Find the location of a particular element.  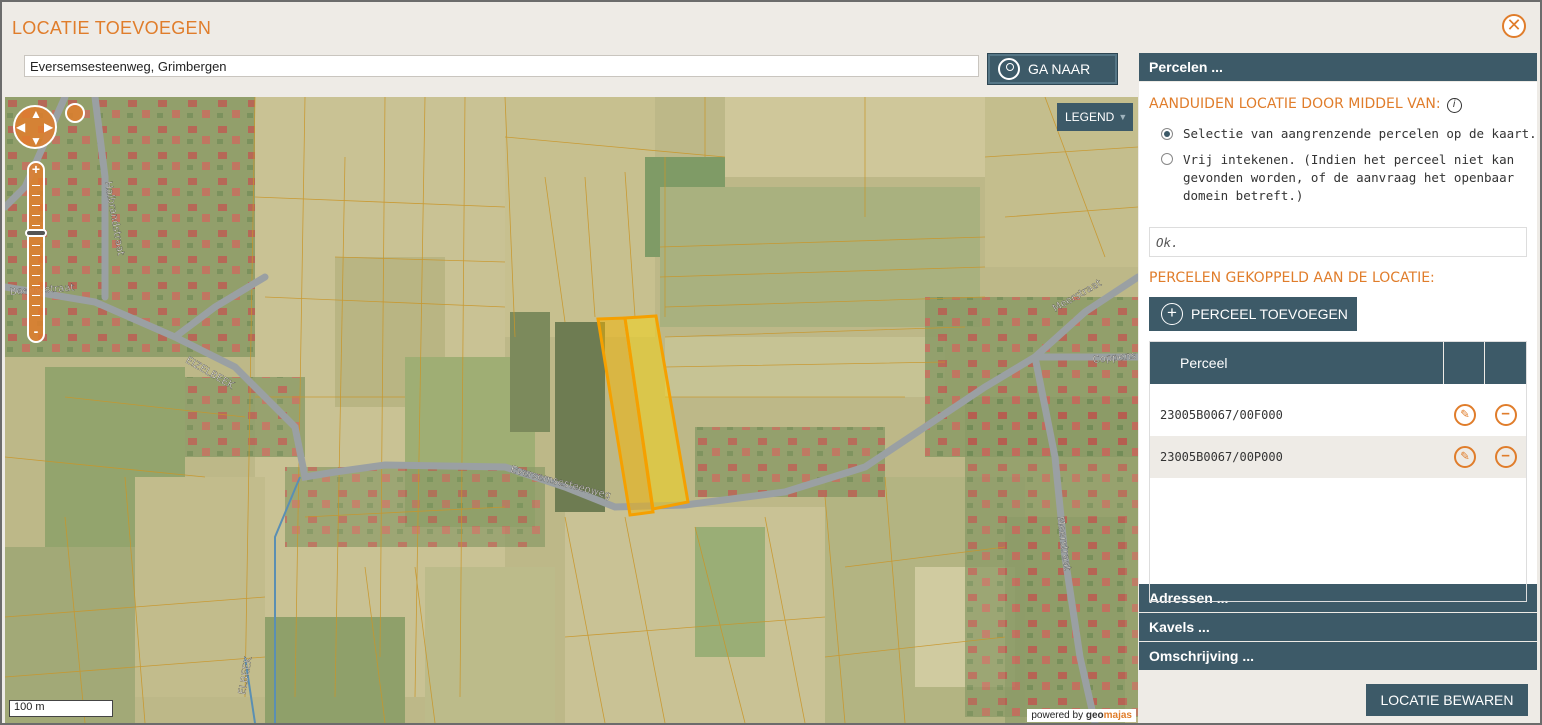

col-edit is located at coordinates (1465, 363).